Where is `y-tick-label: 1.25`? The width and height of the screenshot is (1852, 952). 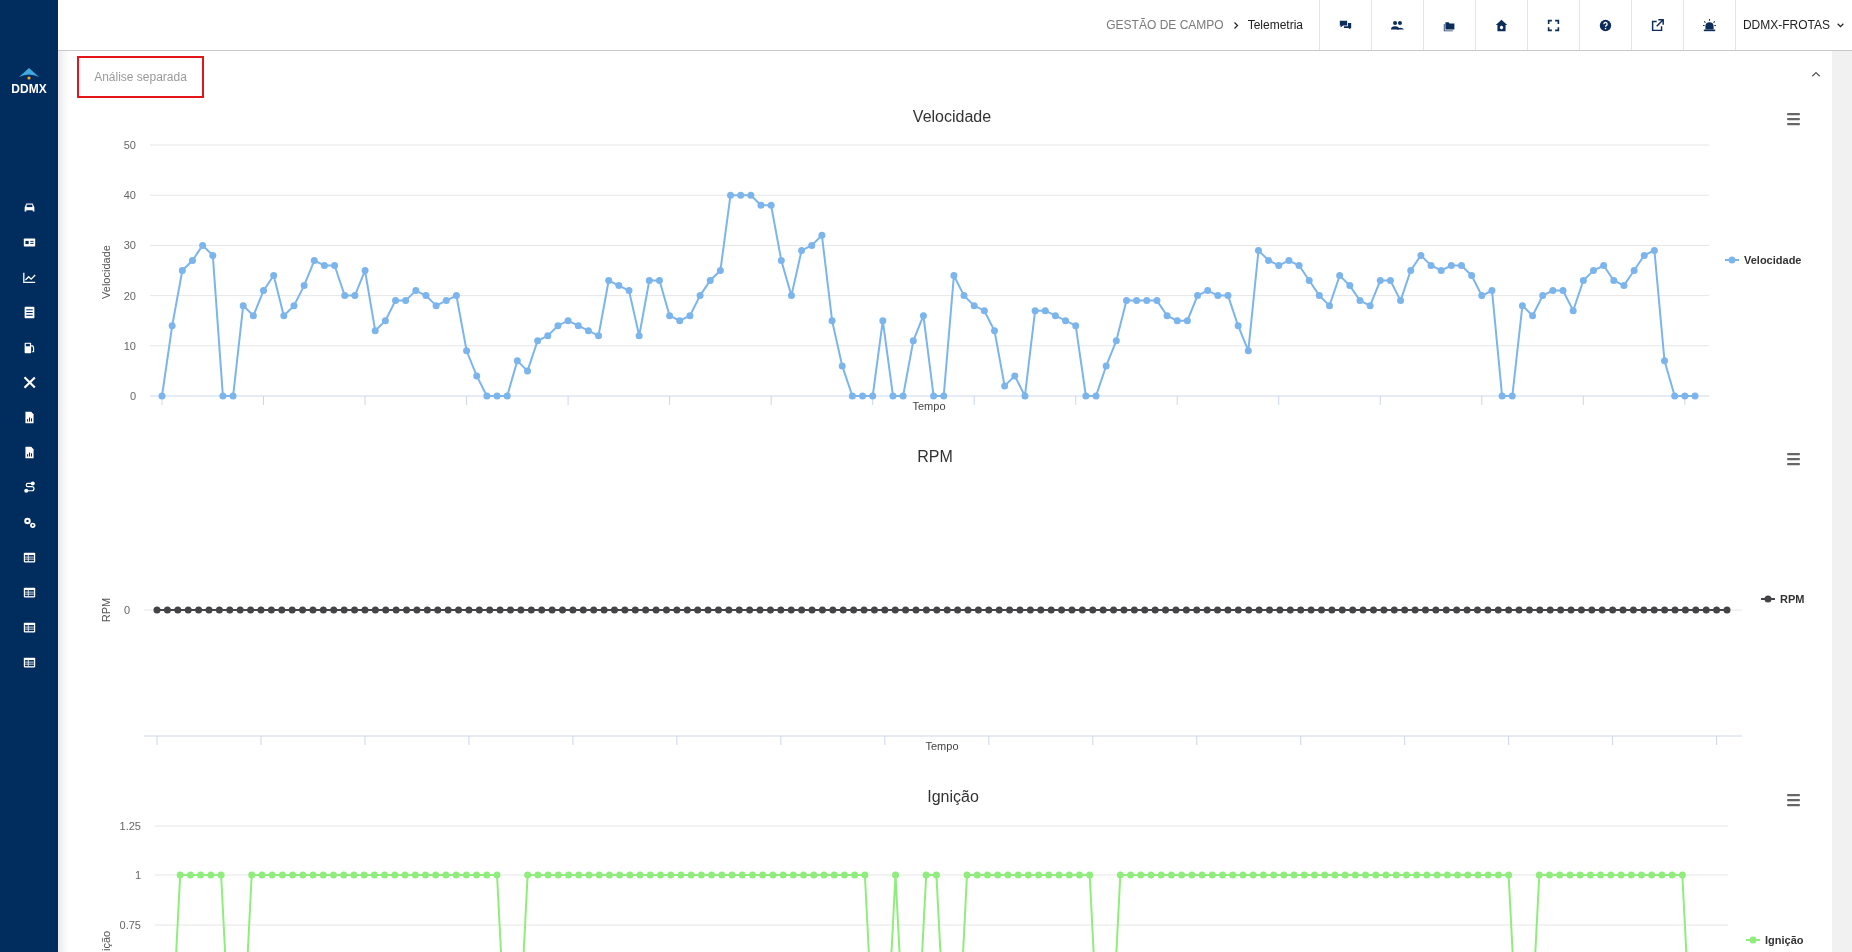
y-tick-label: 1.25 is located at coordinates (130, 826).